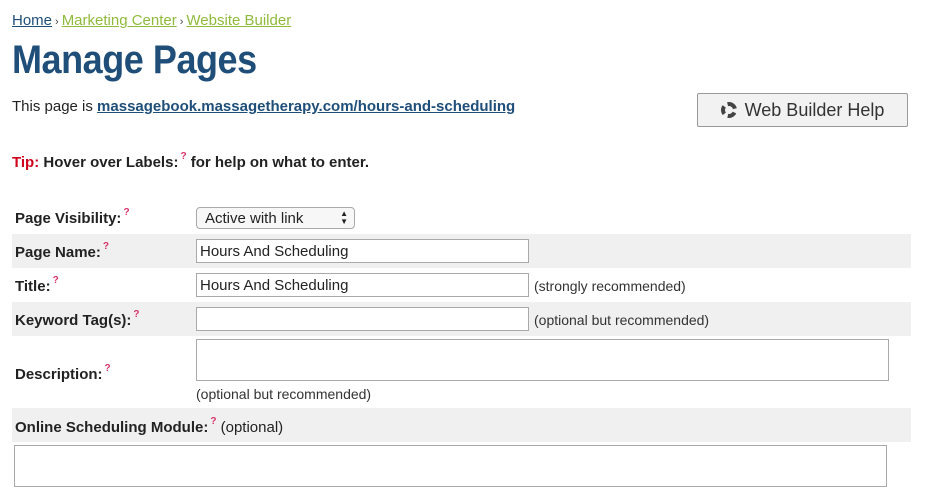  What do you see at coordinates (610, 286) in the screenshot?
I see `title-note: (strongly recommended)` at bounding box center [610, 286].